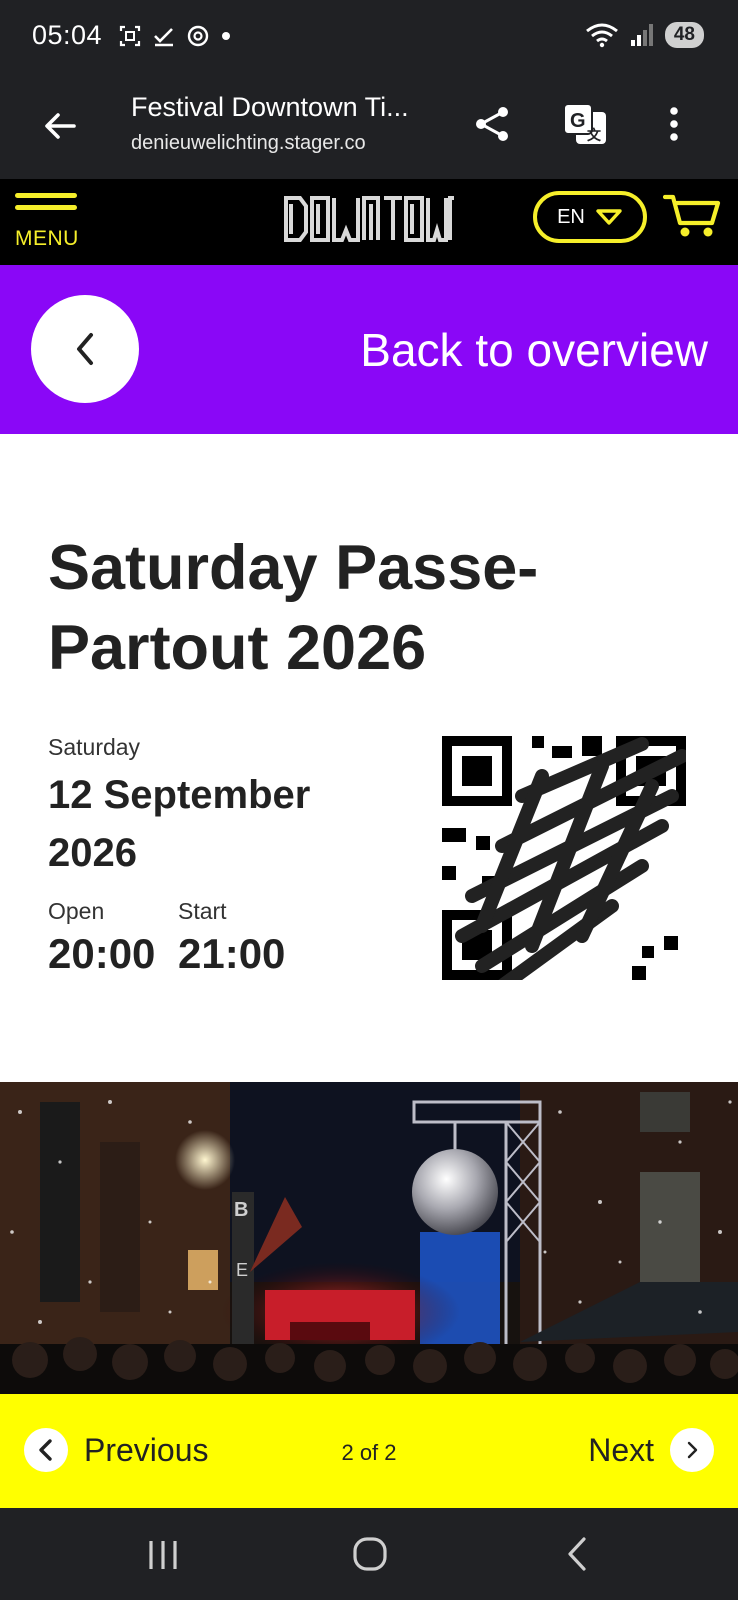 This screenshot has height=1600, width=738. What do you see at coordinates (67, 35) in the screenshot?
I see `status-time: 05:04` at bounding box center [67, 35].